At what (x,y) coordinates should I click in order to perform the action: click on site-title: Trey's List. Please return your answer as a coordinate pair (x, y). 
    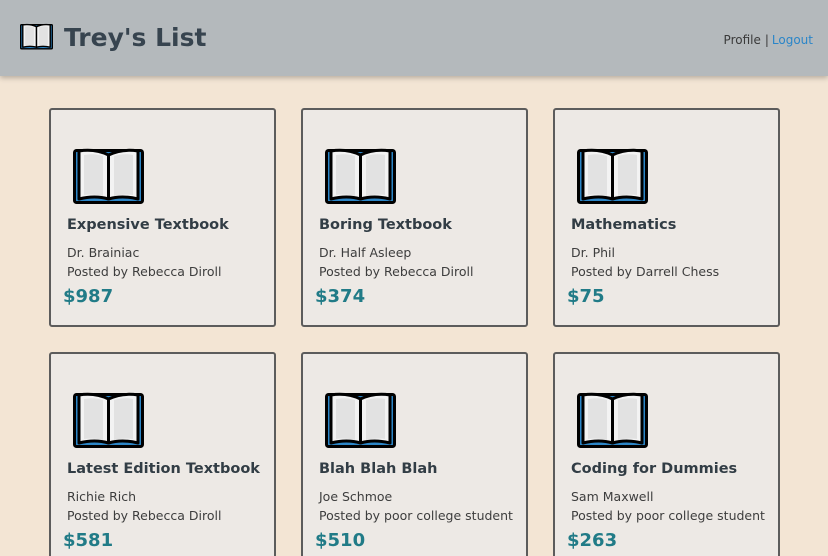
    Looking at the image, I should click on (135, 38).